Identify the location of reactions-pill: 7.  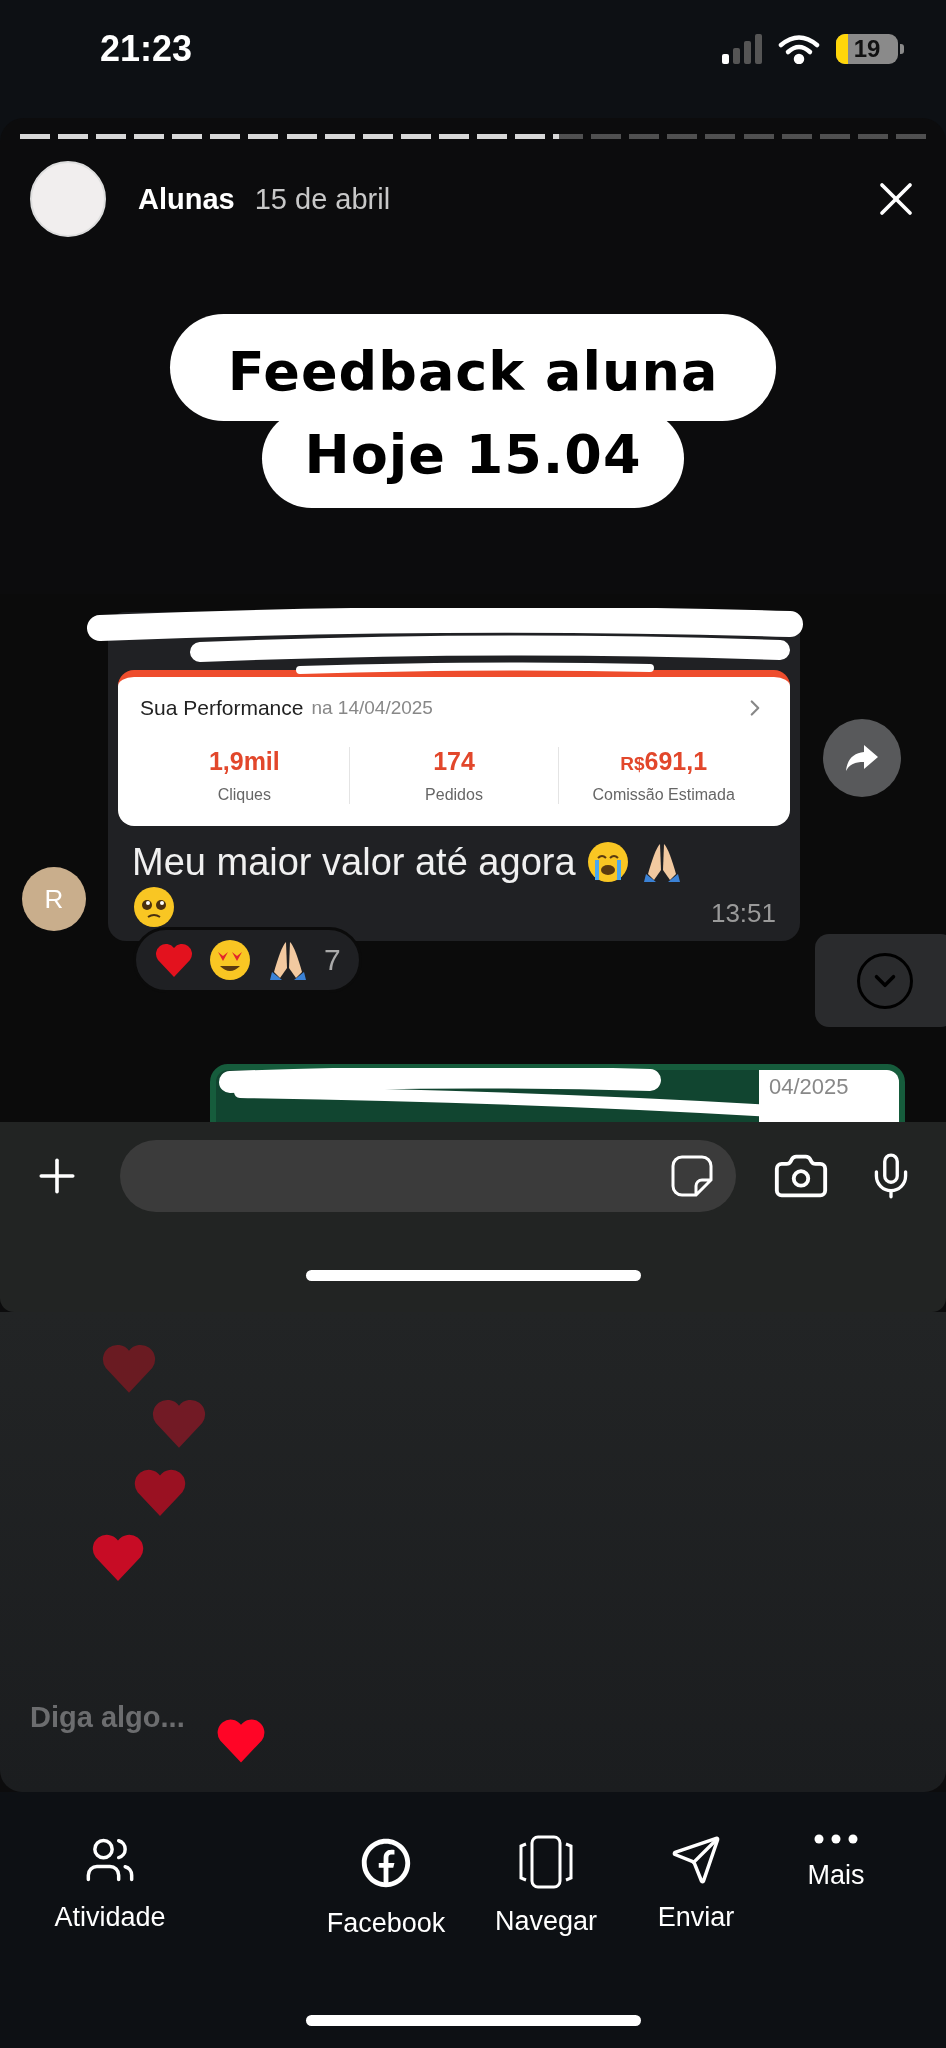
(247, 960).